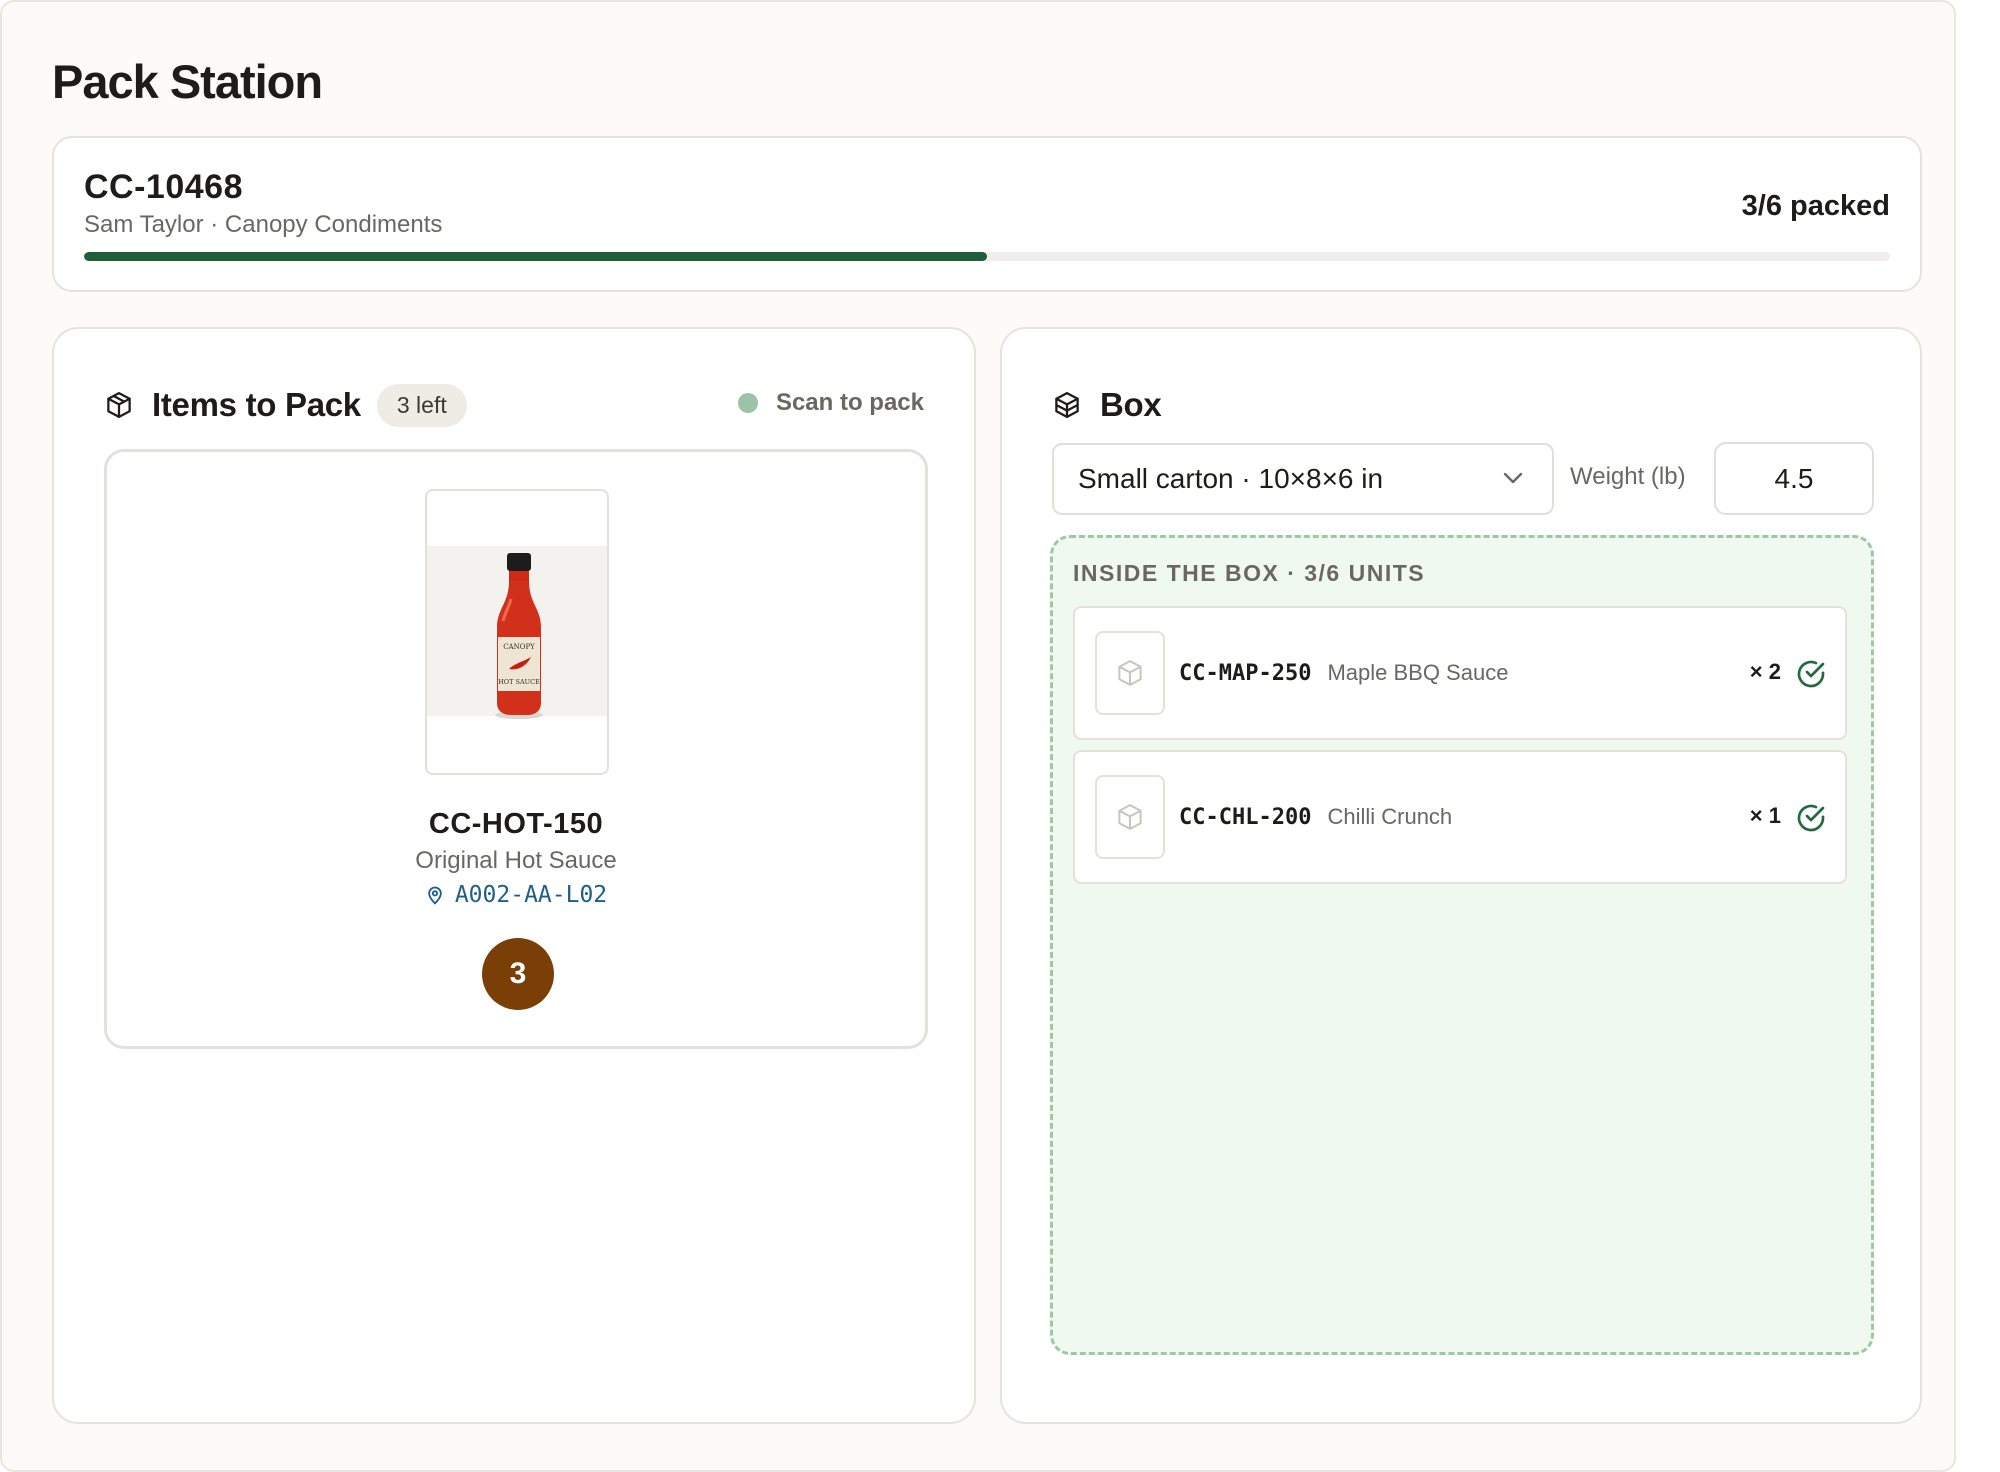  What do you see at coordinates (519, 647) in the screenshot?
I see `svg-text: CANOPY` at bounding box center [519, 647].